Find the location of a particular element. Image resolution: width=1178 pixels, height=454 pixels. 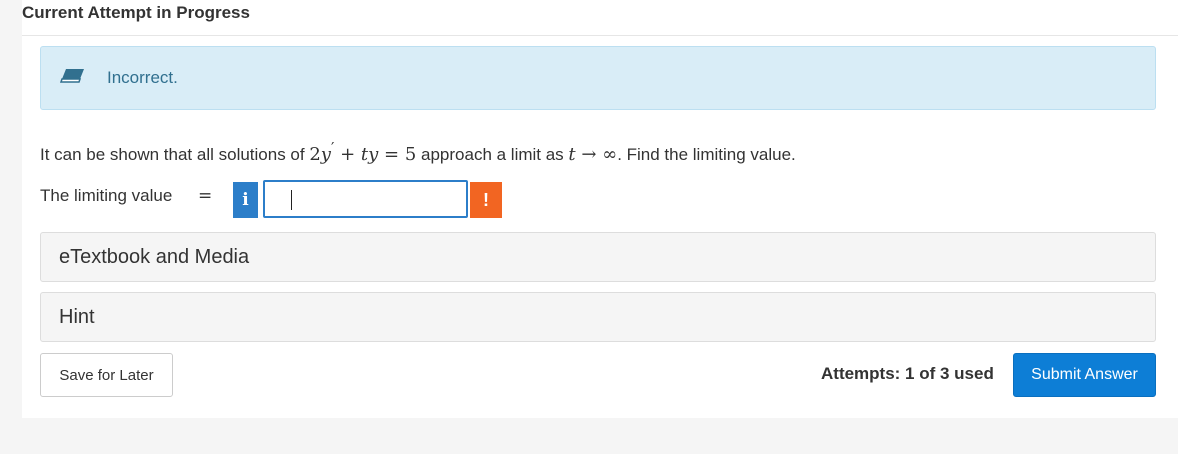

question-suffix: . Find the limiting value. is located at coordinates (706, 154).